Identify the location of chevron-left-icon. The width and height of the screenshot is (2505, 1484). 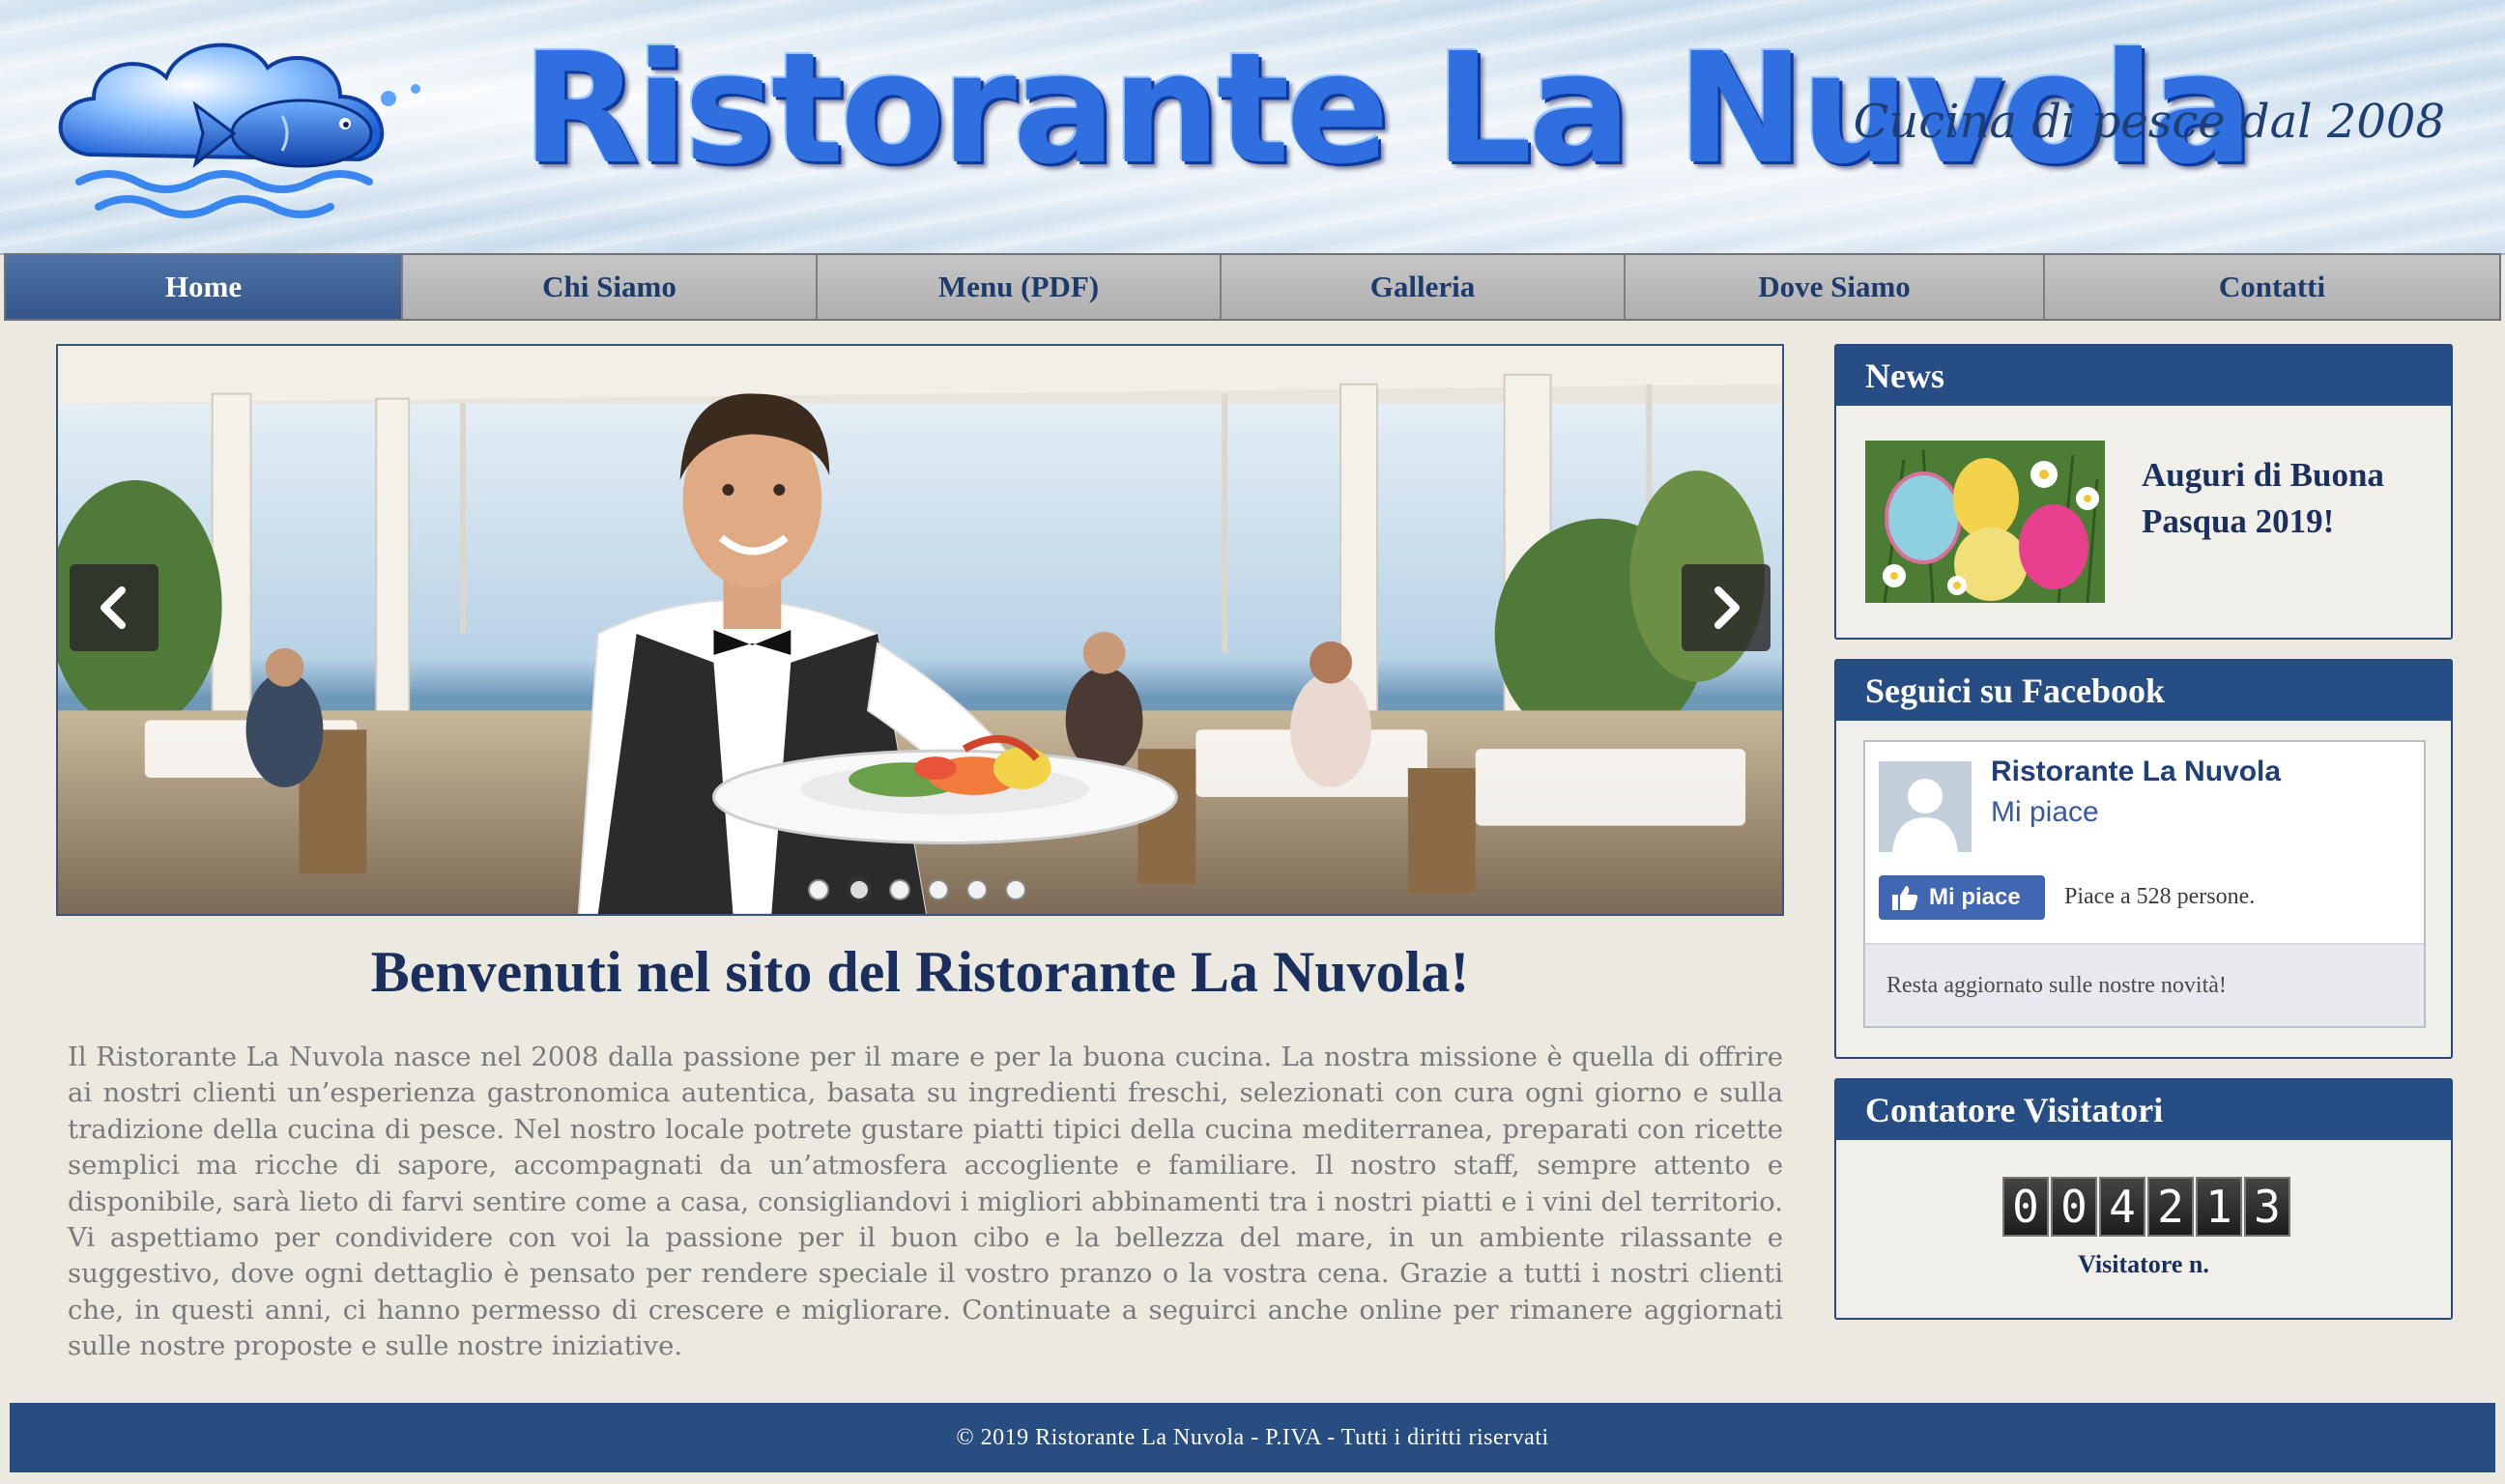
(113, 607).